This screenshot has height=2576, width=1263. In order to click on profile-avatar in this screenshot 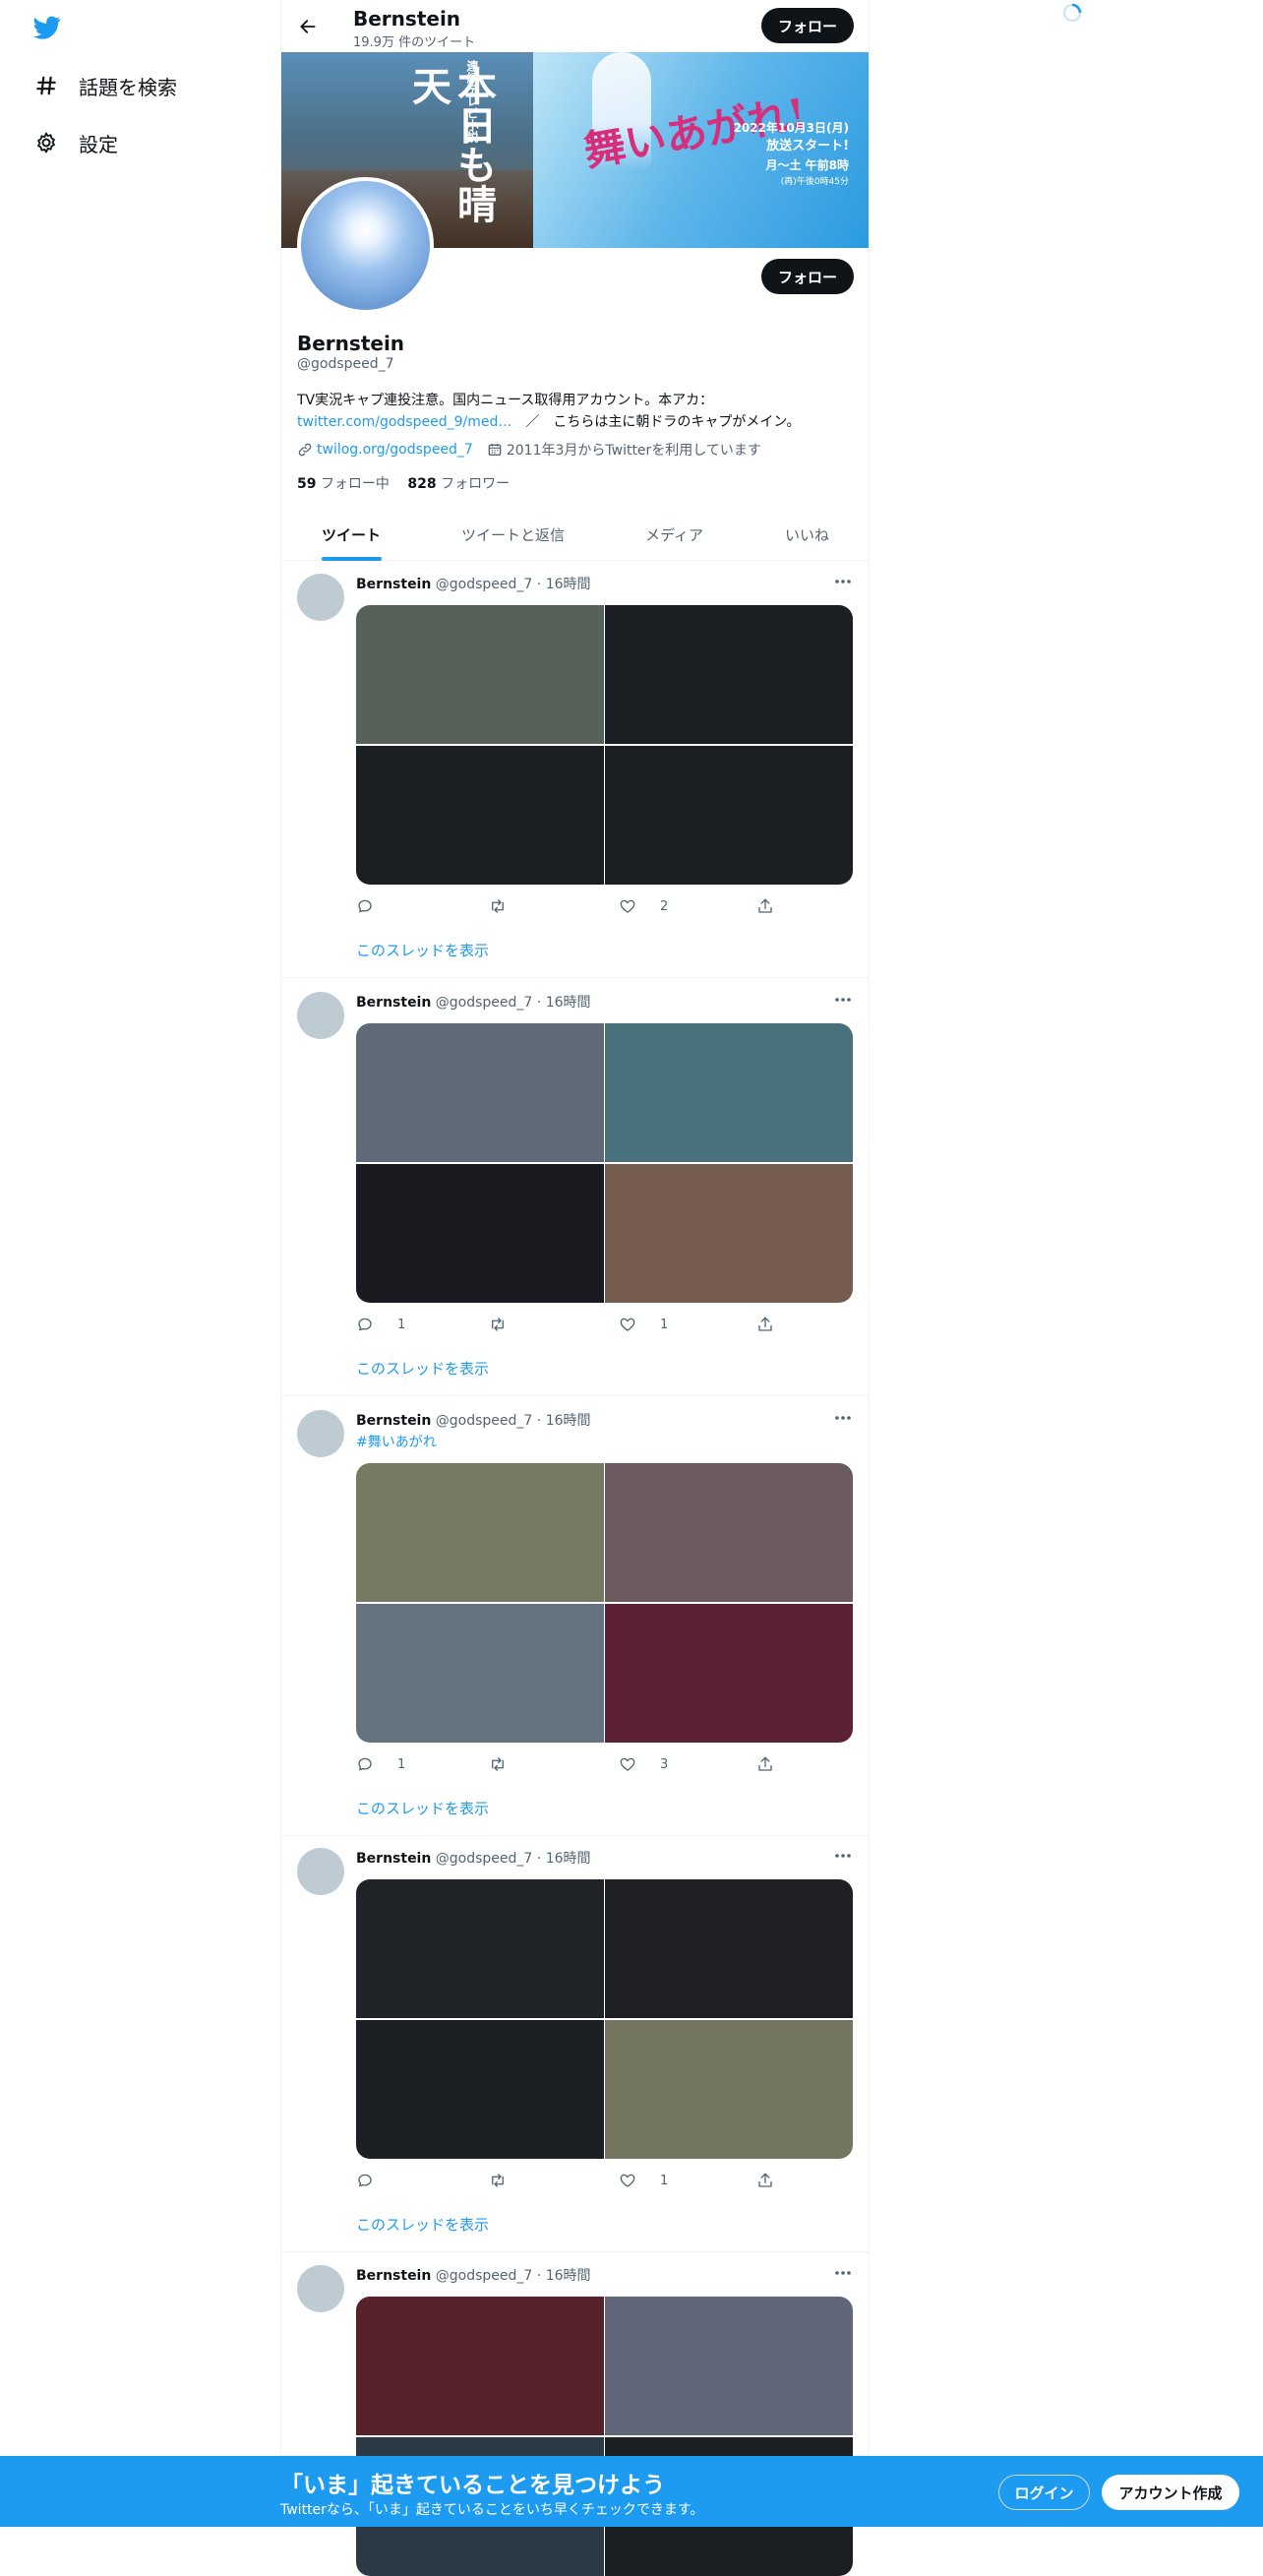, I will do `click(365, 245)`.